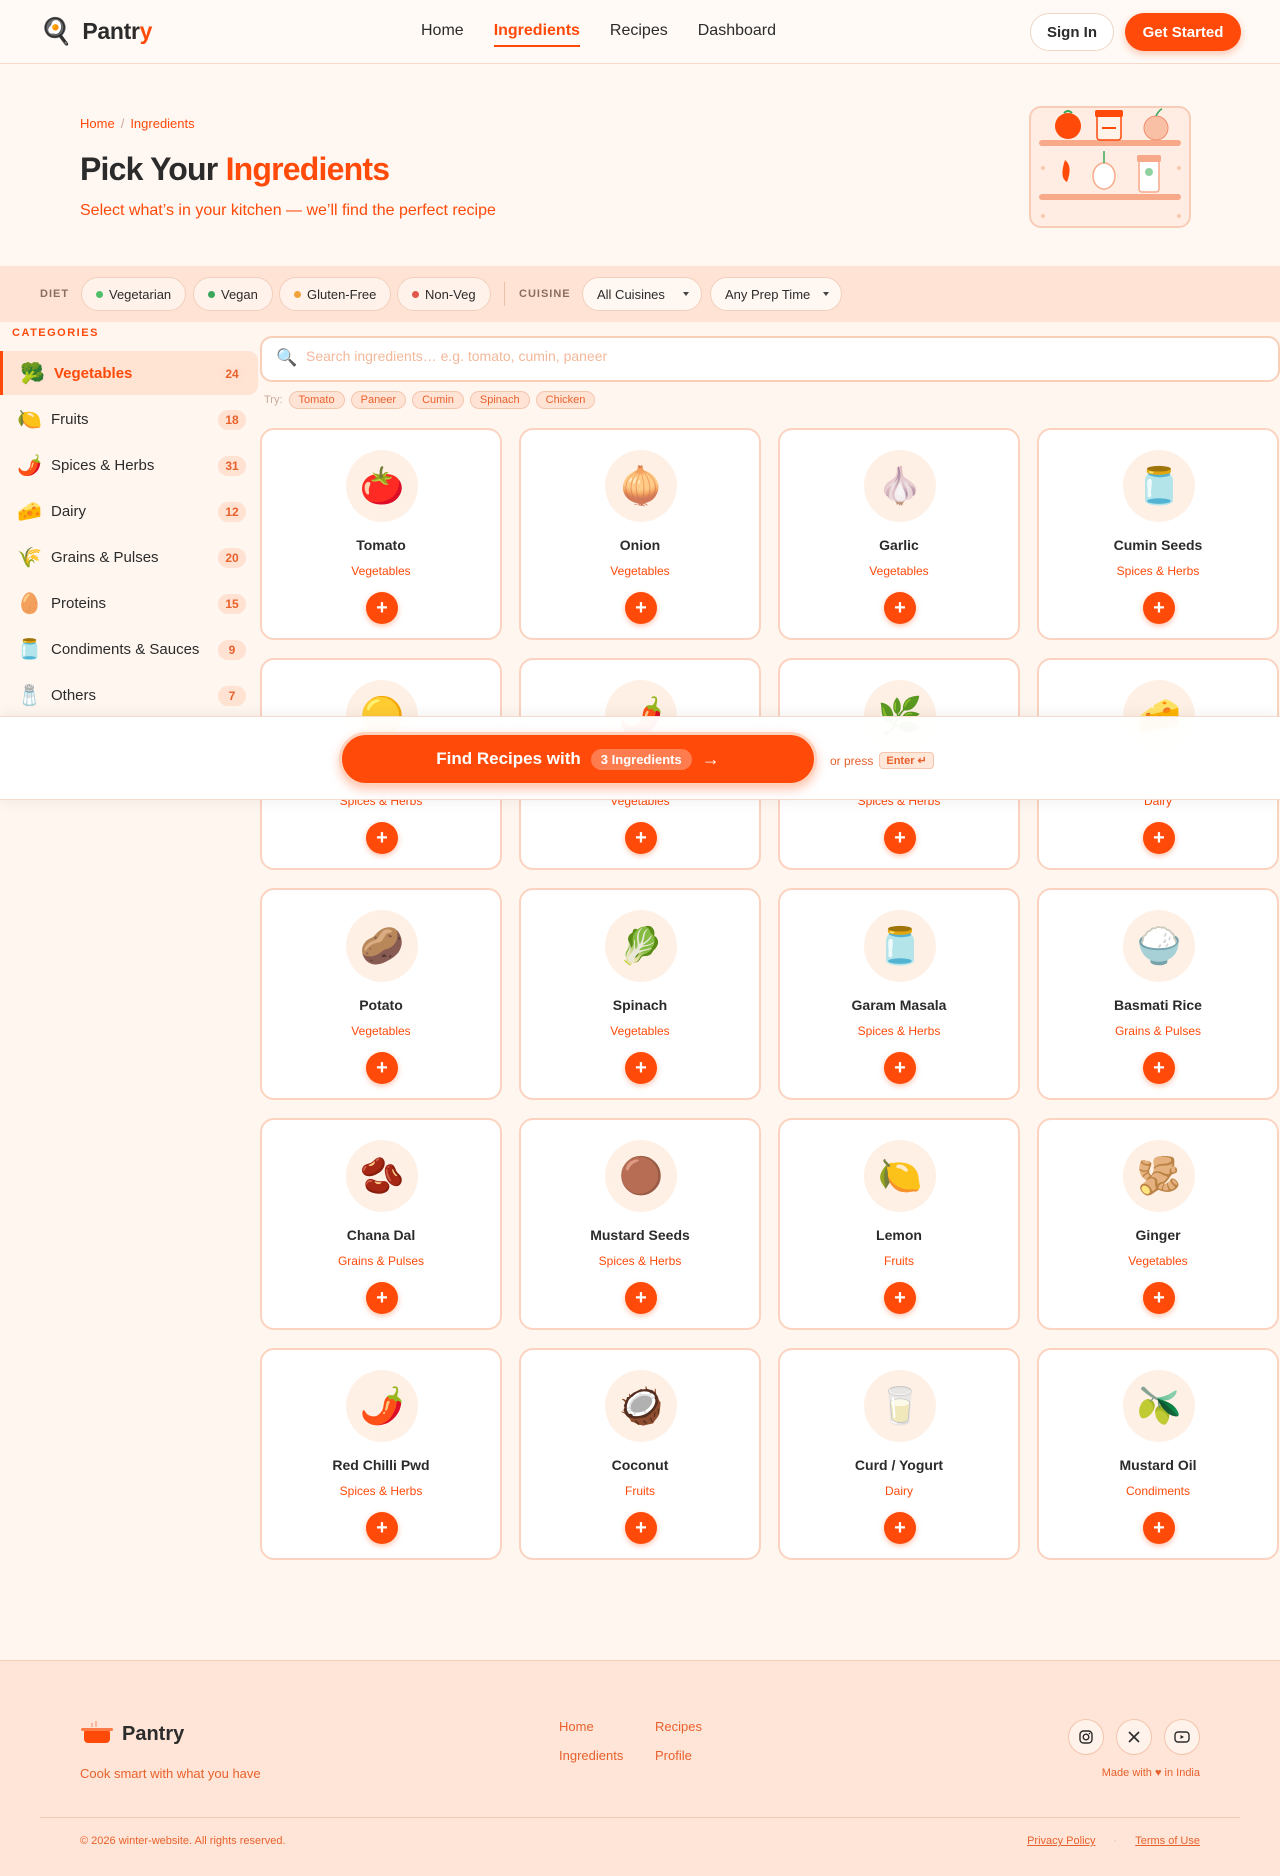 This screenshot has width=1280, height=1876. I want to click on nav-link-recipes: Recipes, so click(639, 34).